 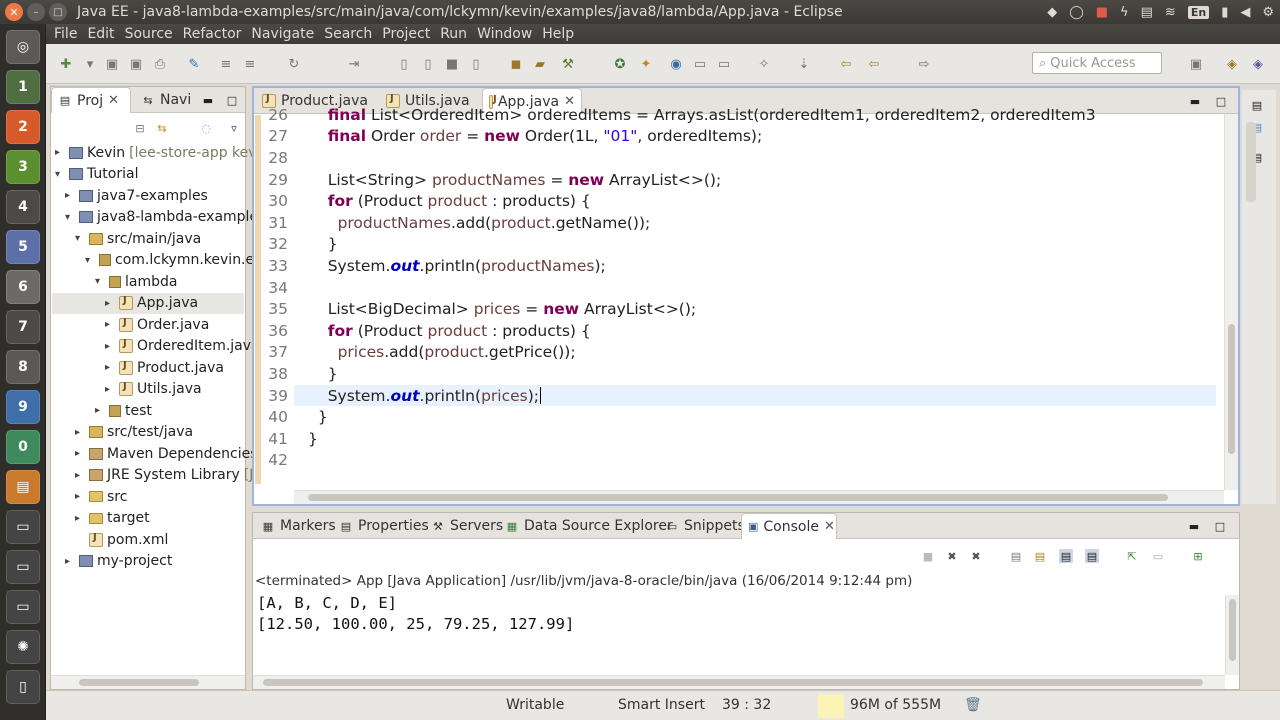 What do you see at coordinates (23, 287) in the screenshot?
I see `launcher-item-6: 6` at bounding box center [23, 287].